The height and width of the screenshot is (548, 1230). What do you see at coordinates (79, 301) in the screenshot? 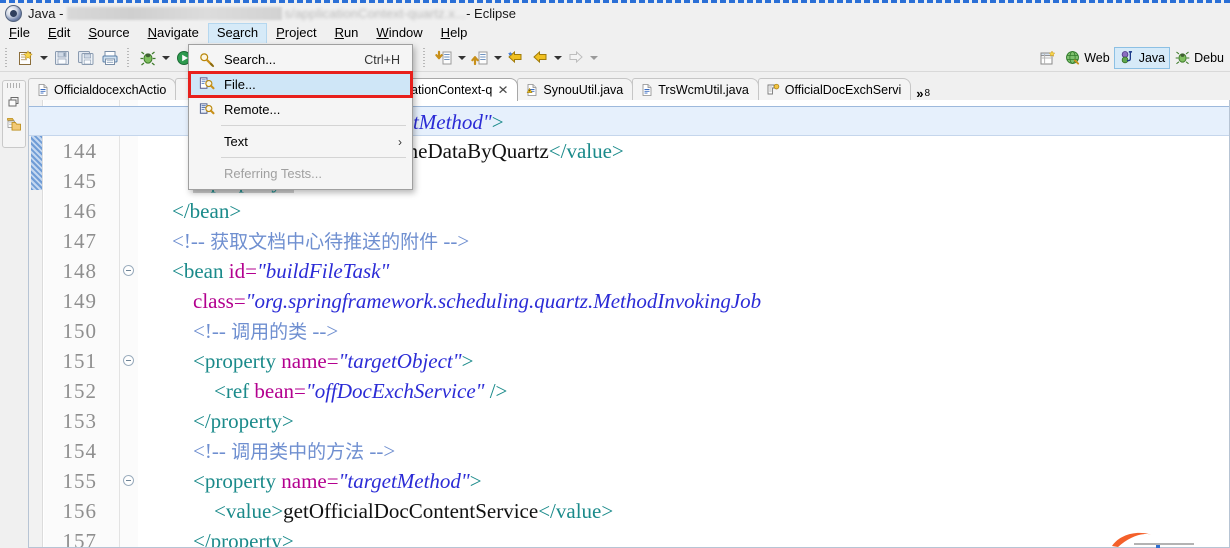
I see `line-number: 149` at bounding box center [79, 301].